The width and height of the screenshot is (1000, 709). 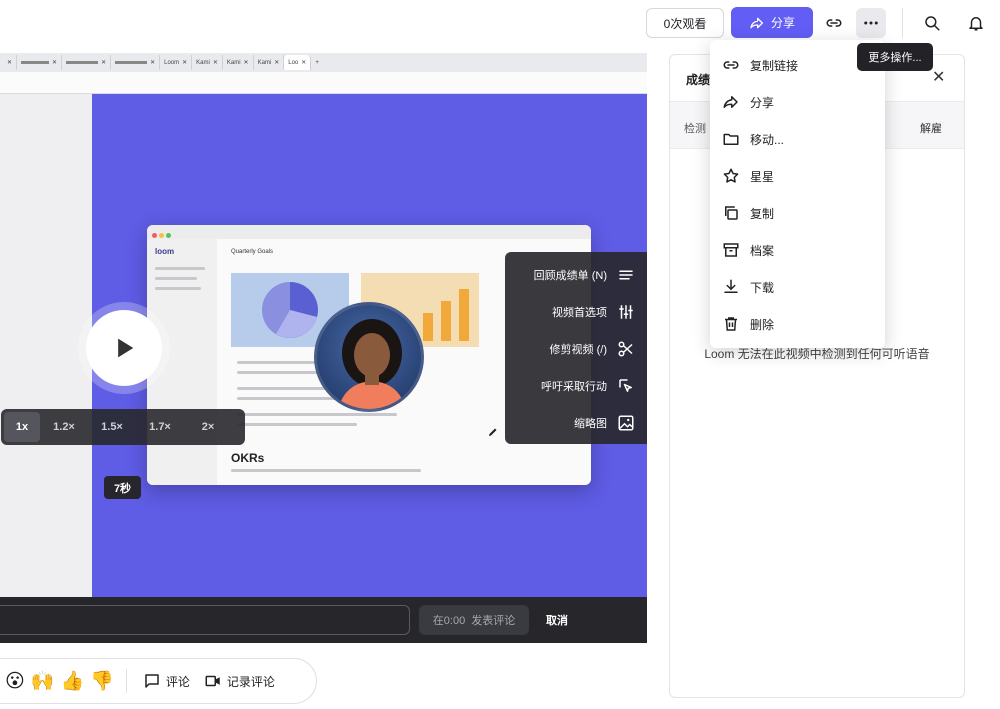 What do you see at coordinates (317, 62) in the screenshot?
I see `new-tab-icon: +` at bounding box center [317, 62].